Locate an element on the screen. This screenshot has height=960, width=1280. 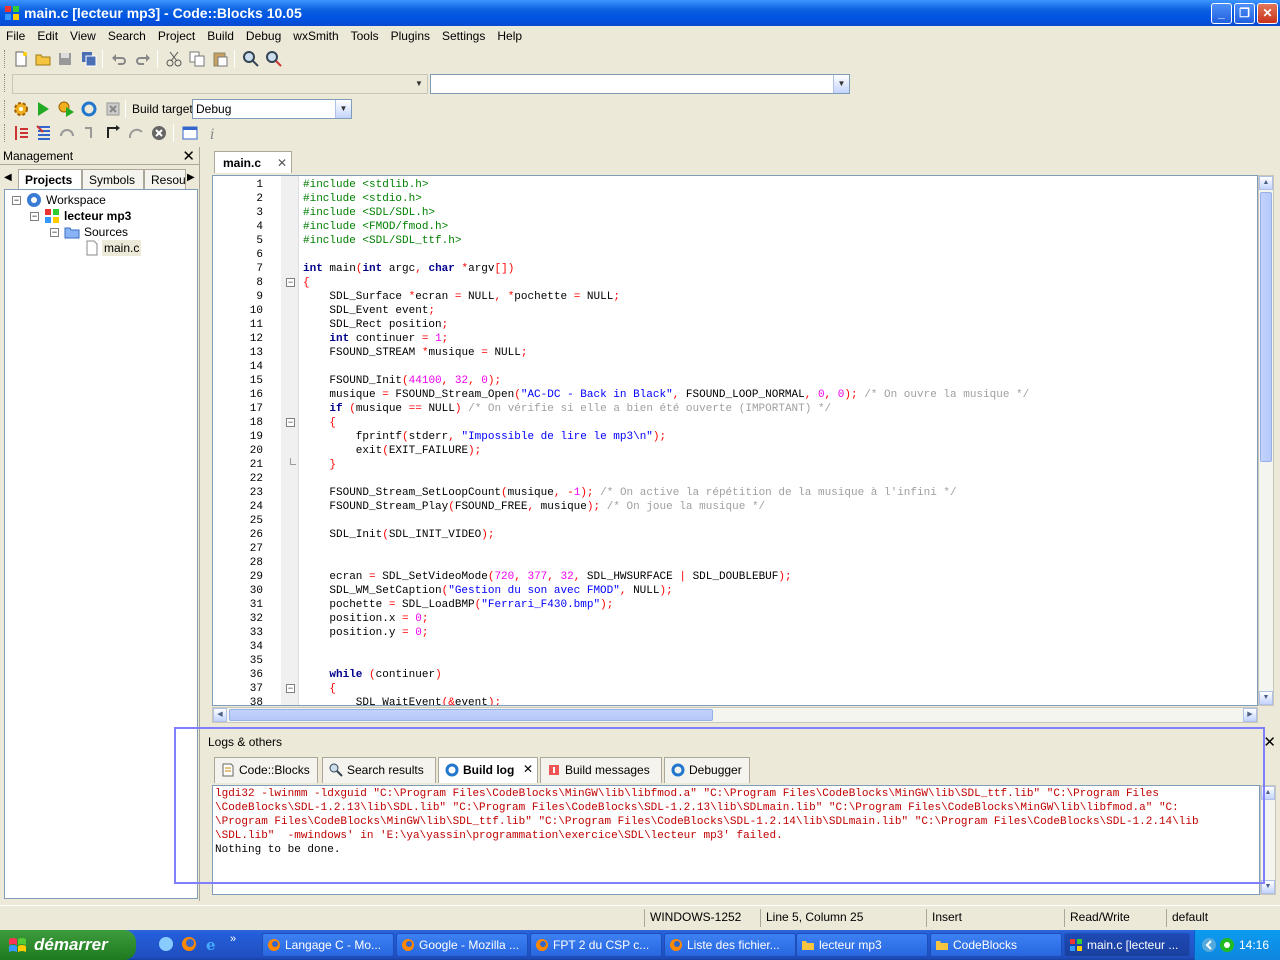
replace-icon is located at coordinates (274, 59).